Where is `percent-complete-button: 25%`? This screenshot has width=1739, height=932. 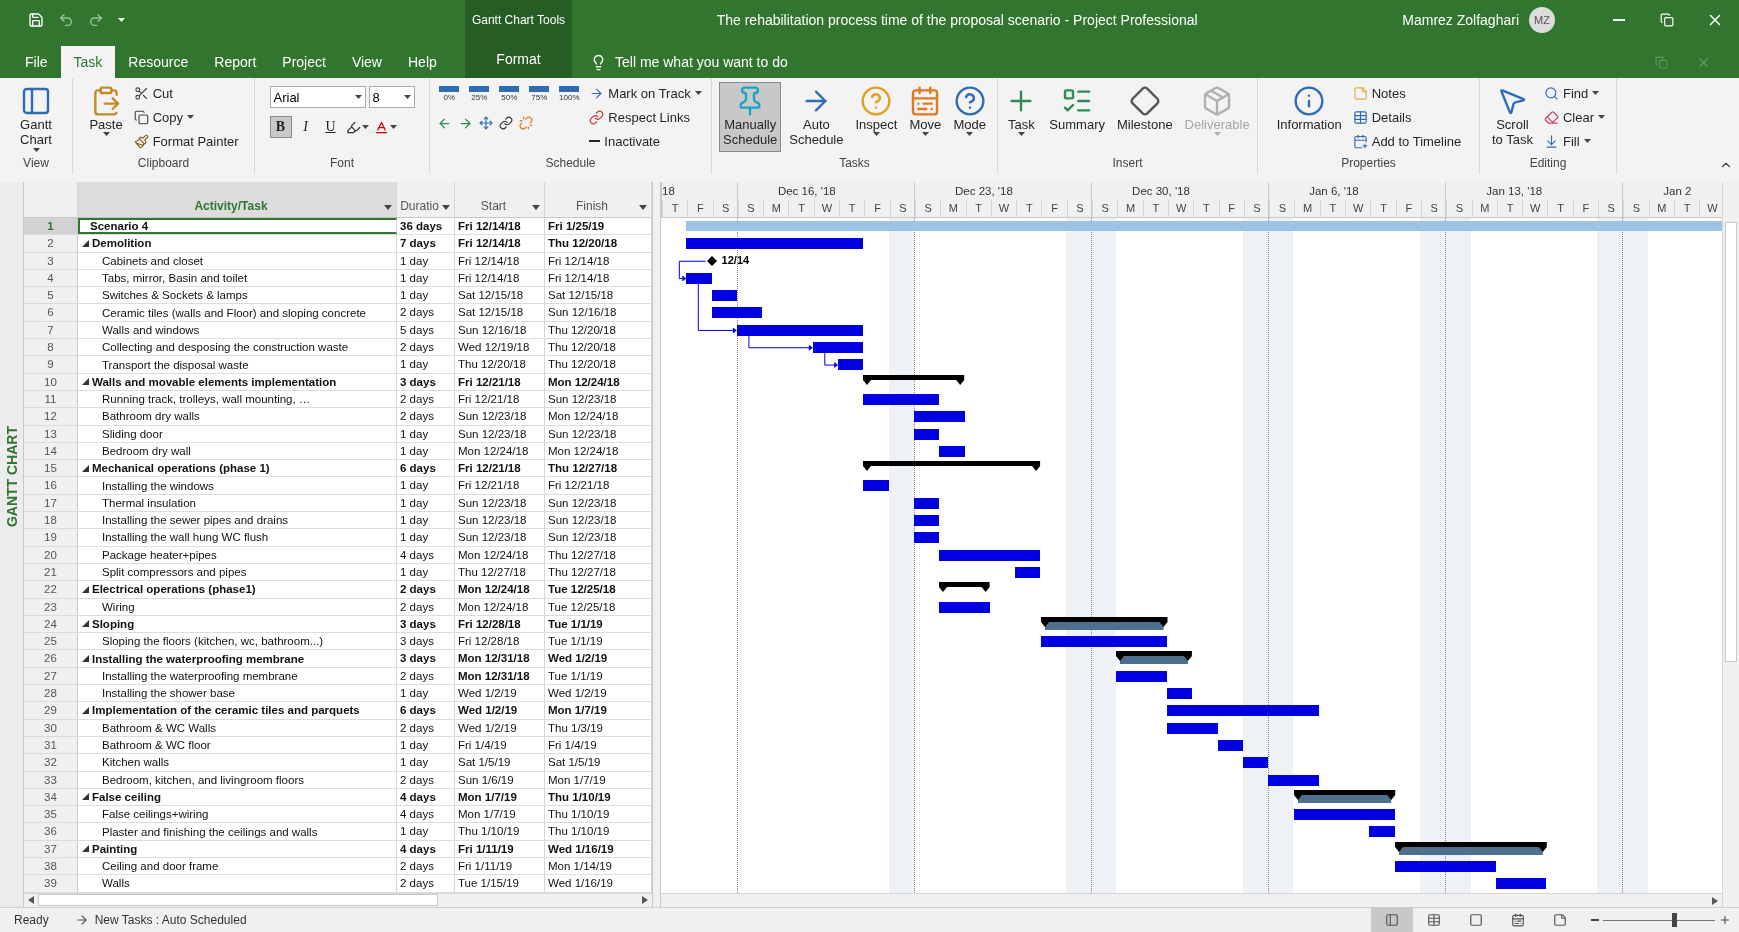 percent-complete-button: 25% is located at coordinates (479, 94).